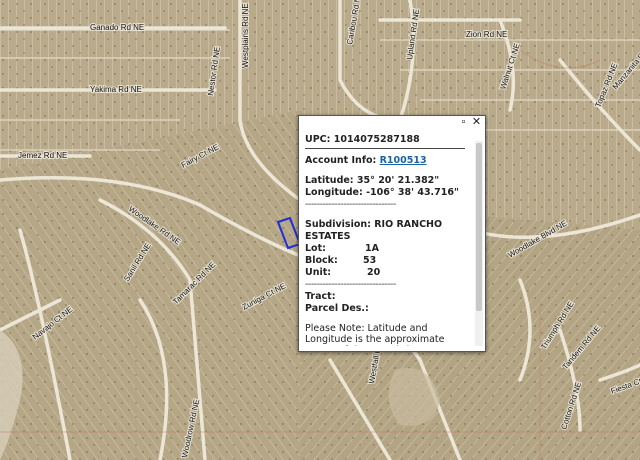  Describe the element at coordinates (398, 180) in the screenshot. I see `latitude-value: 35° 20' 21.382"` at that location.